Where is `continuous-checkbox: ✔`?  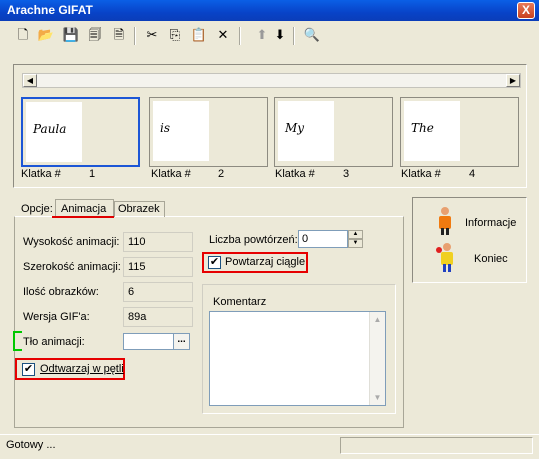 continuous-checkbox: ✔ is located at coordinates (214, 262).